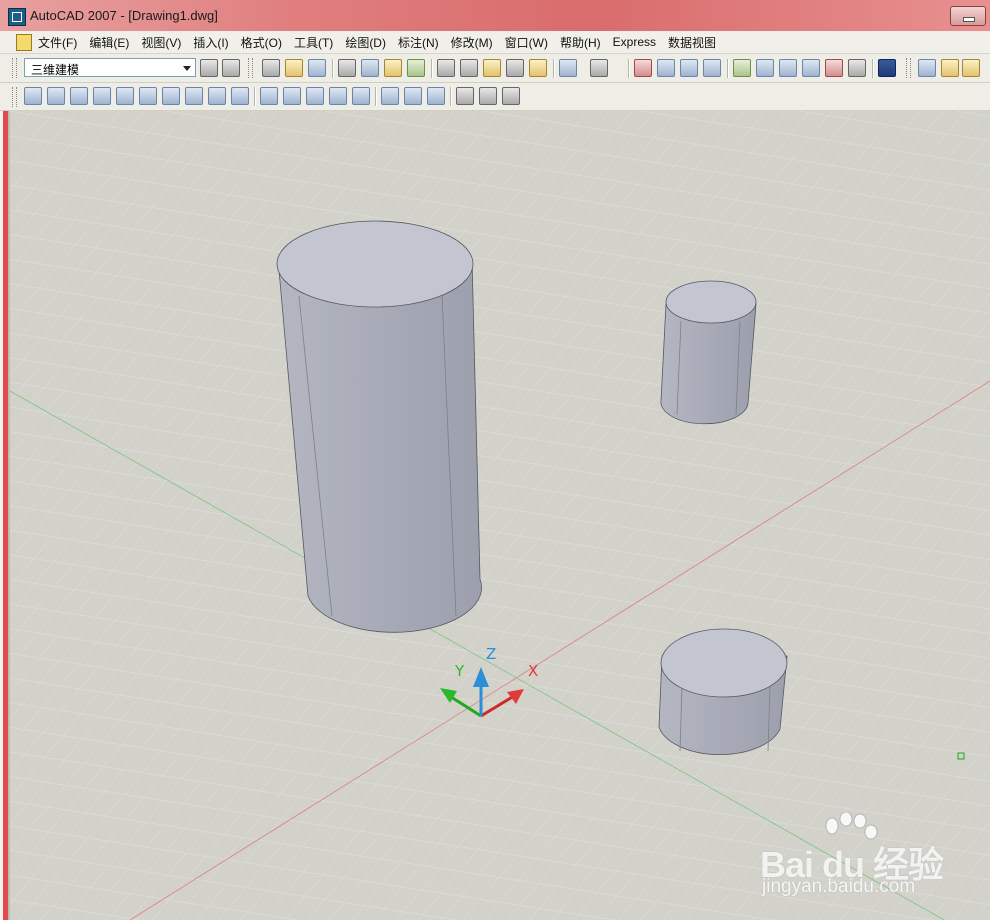  I want to click on workspace-dropdown: 三维建模, so click(110, 67).